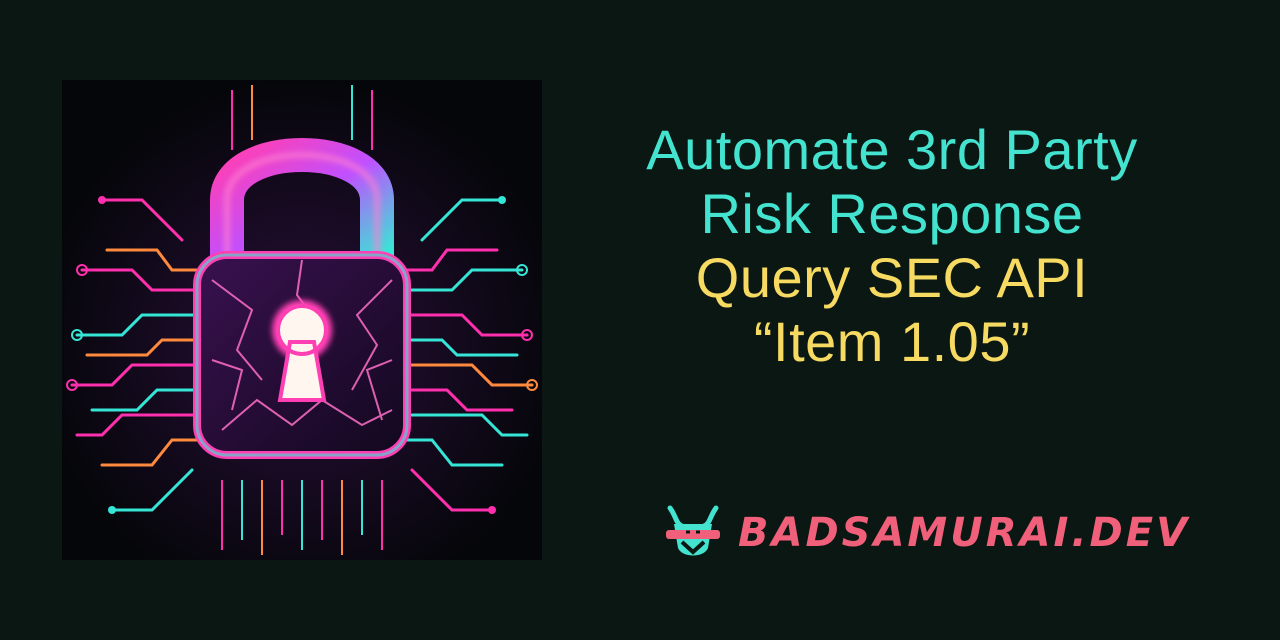  Describe the element at coordinates (964, 533) in the screenshot. I see `brand-text: BADSAMURAI.DEV` at that location.